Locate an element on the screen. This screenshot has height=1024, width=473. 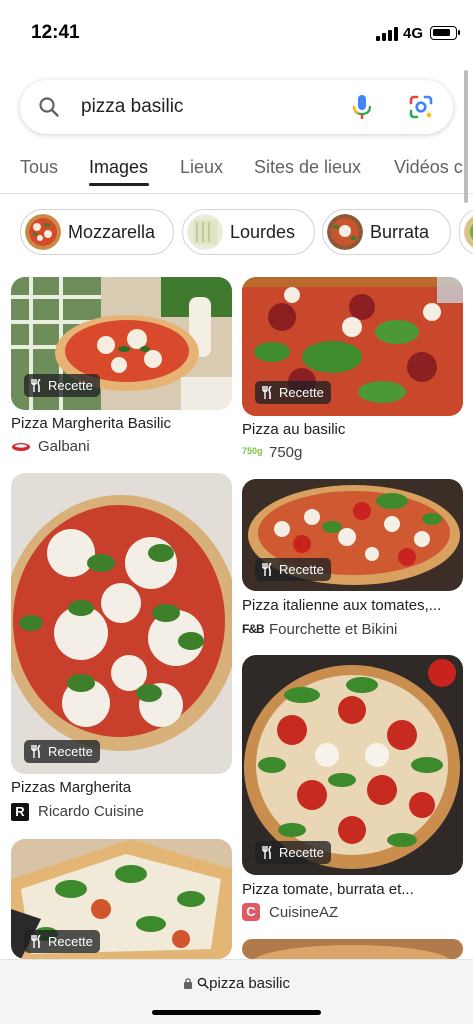
750g-logo: 750g is located at coordinates (252, 451).